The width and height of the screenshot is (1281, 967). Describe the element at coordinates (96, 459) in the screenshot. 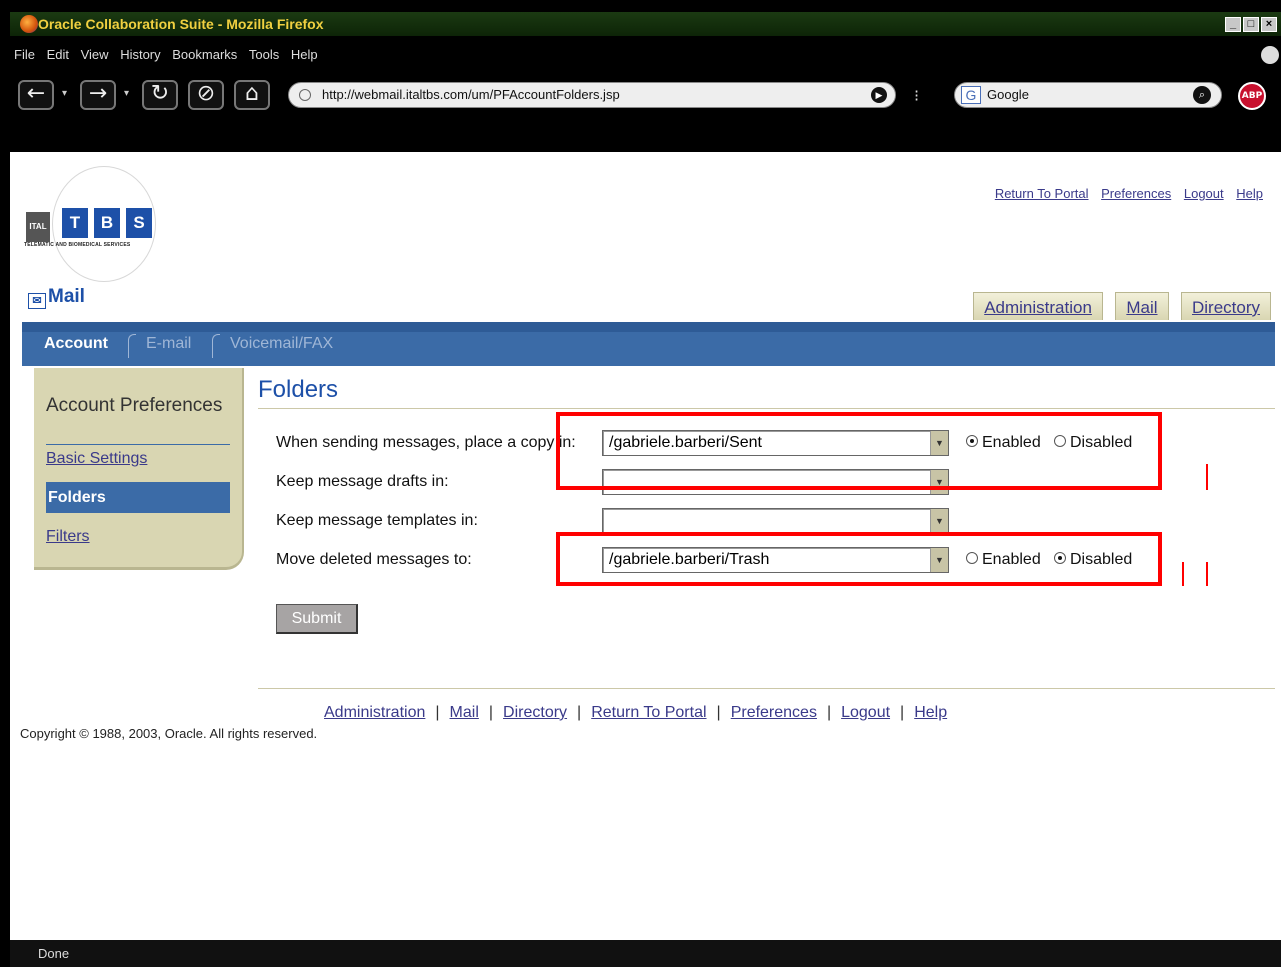

I see `sidenav-item-basic-settings: Basic Settings` at that location.